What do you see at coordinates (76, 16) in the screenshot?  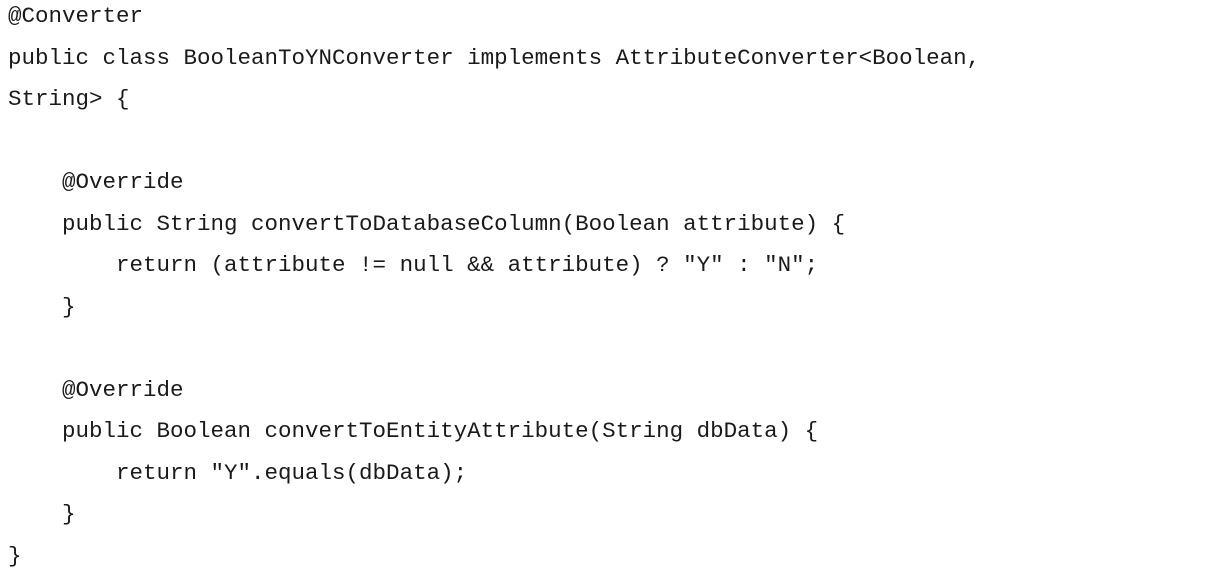 I see `code-line-annotation: @Converter` at bounding box center [76, 16].